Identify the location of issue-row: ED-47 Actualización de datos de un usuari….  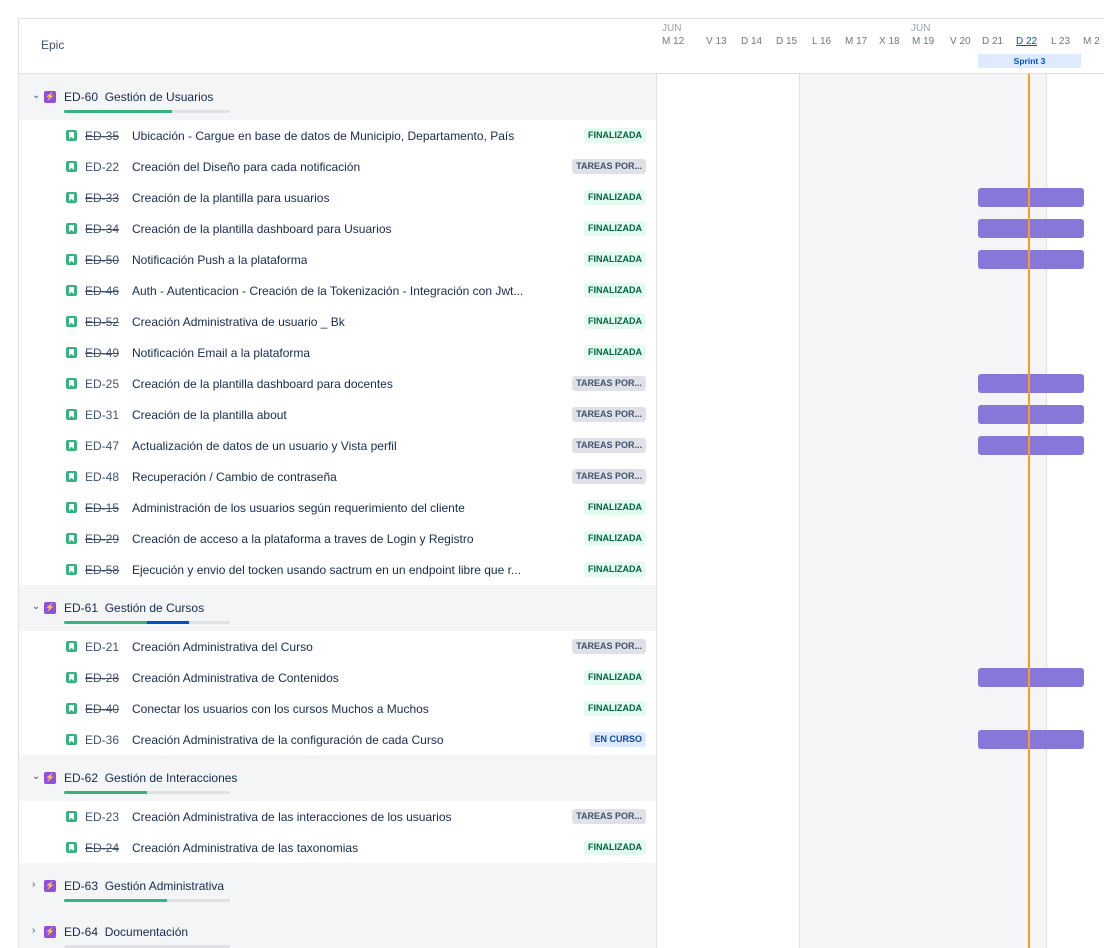
(561, 445).